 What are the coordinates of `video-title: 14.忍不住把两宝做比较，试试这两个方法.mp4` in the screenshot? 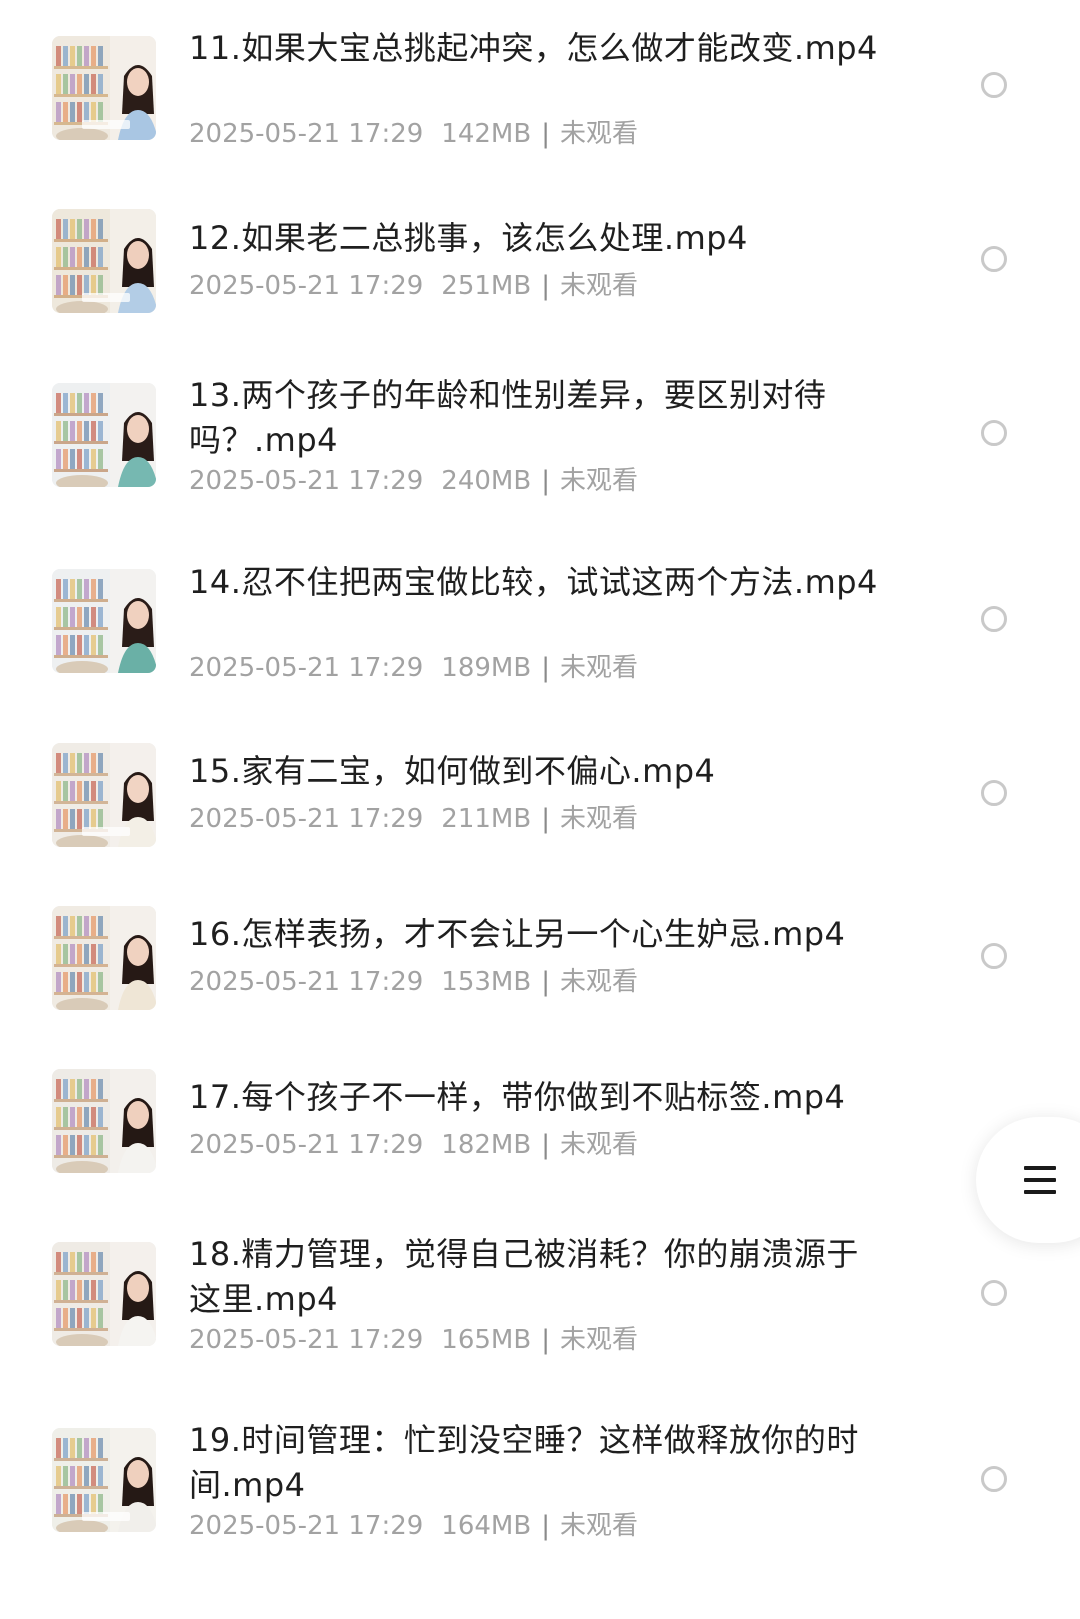 It's located at (533, 582).